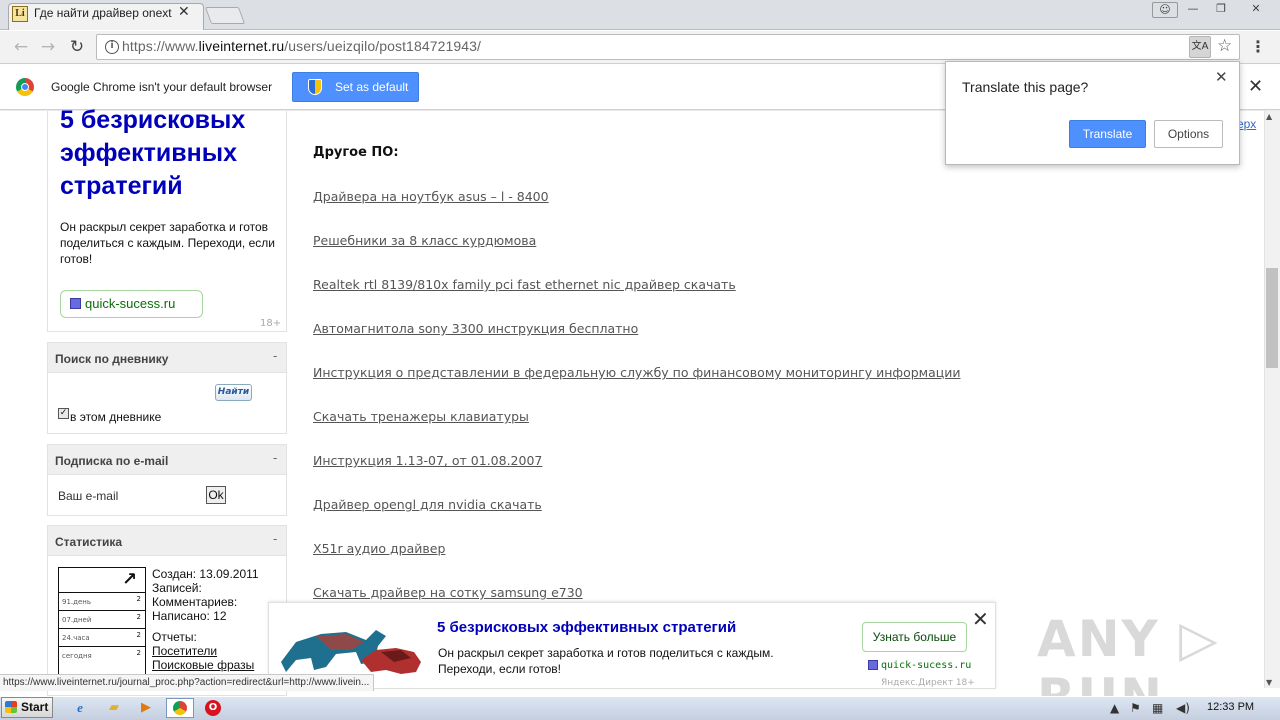  What do you see at coordinates (1025, 87) in the screenshot?
I see `translate-popup-title: Translate this page?` at bounding box center [1025, 87].